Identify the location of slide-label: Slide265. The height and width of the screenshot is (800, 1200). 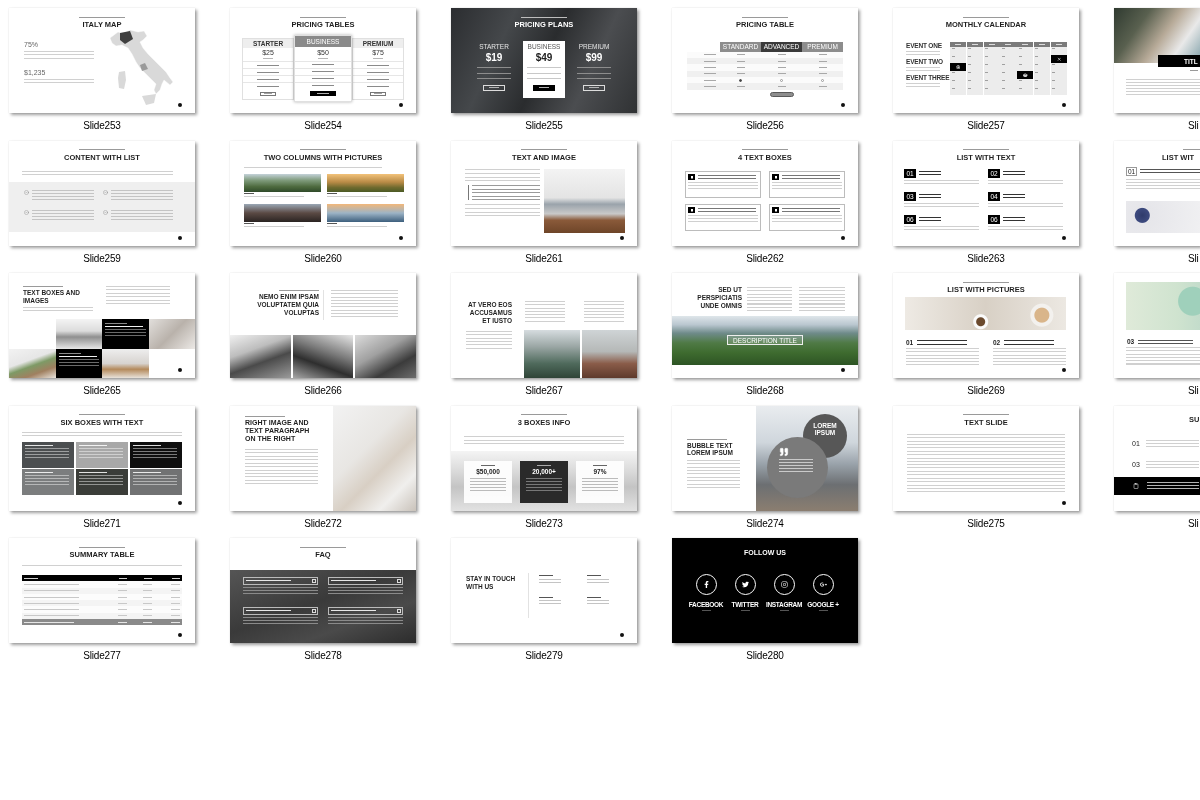
(102, 391).